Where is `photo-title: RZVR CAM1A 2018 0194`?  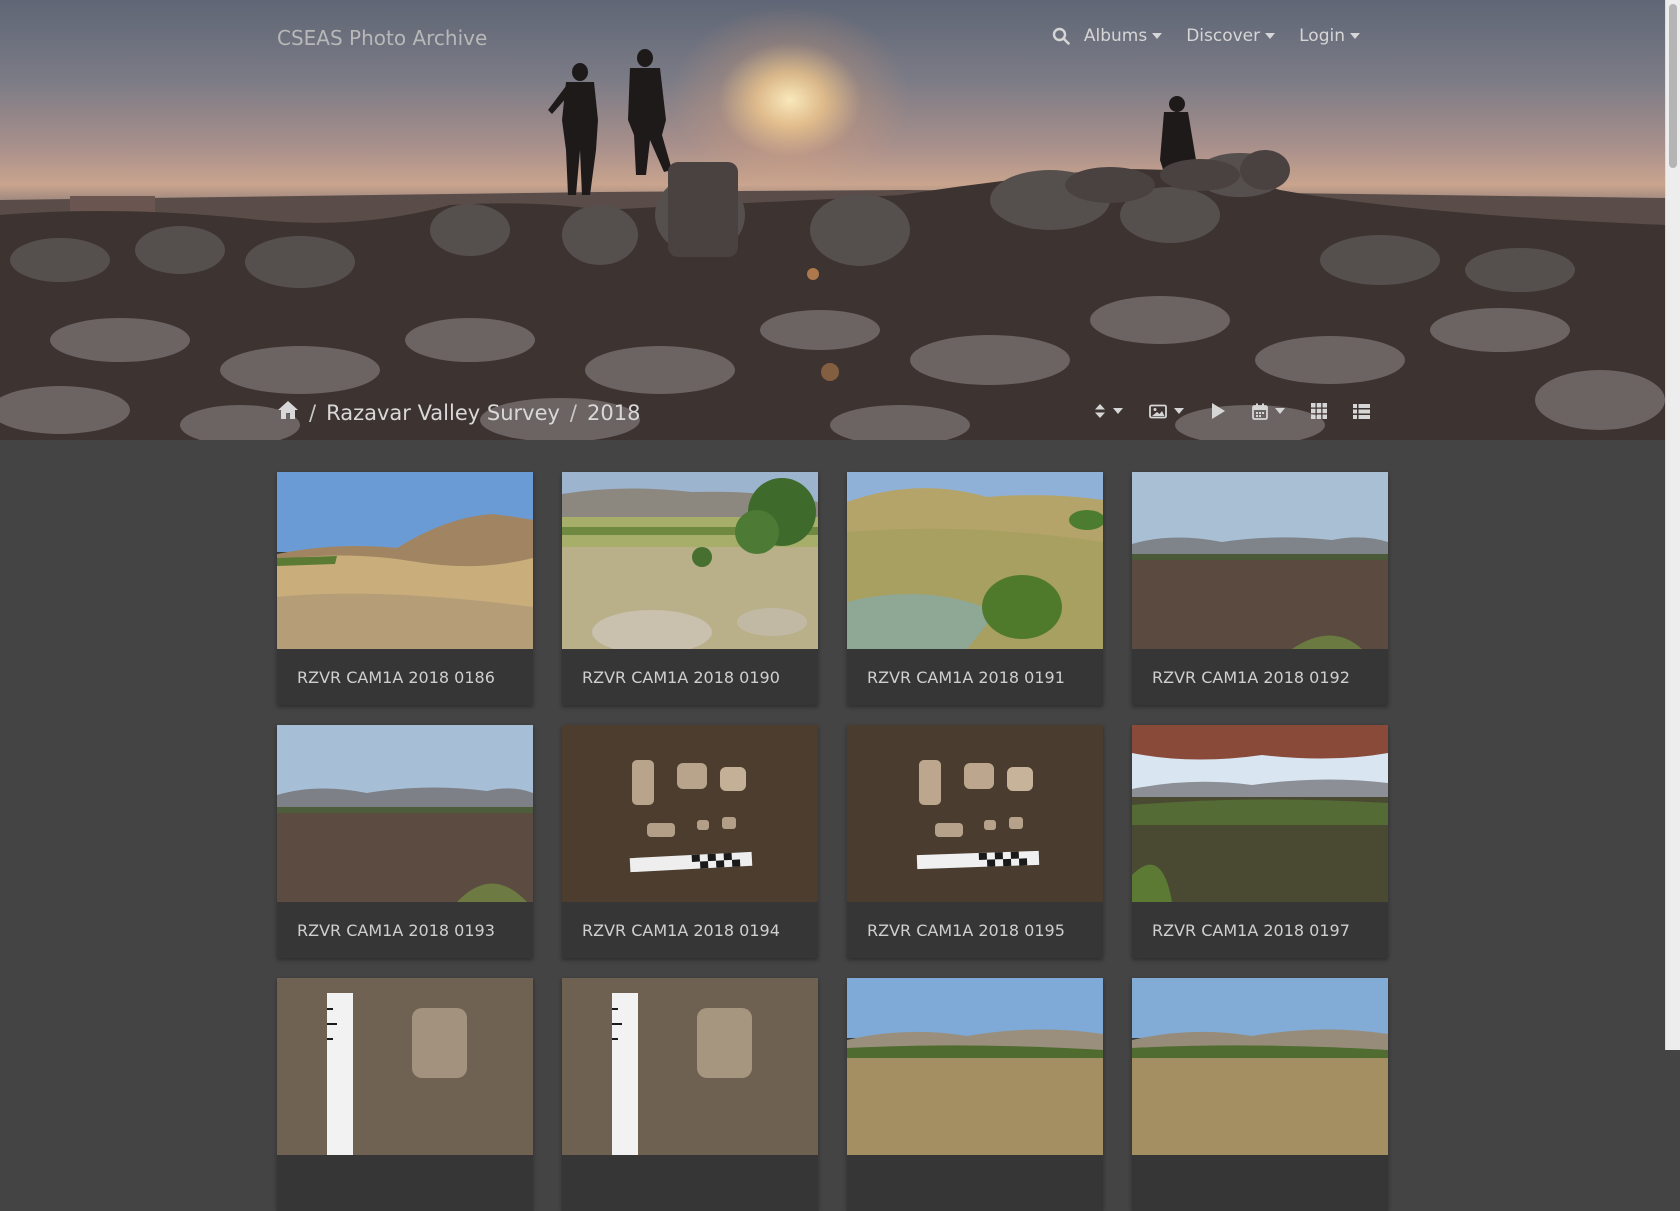
photo-title: RZVR CAM1A 2018 0194 is located at coordinates (681, 930).